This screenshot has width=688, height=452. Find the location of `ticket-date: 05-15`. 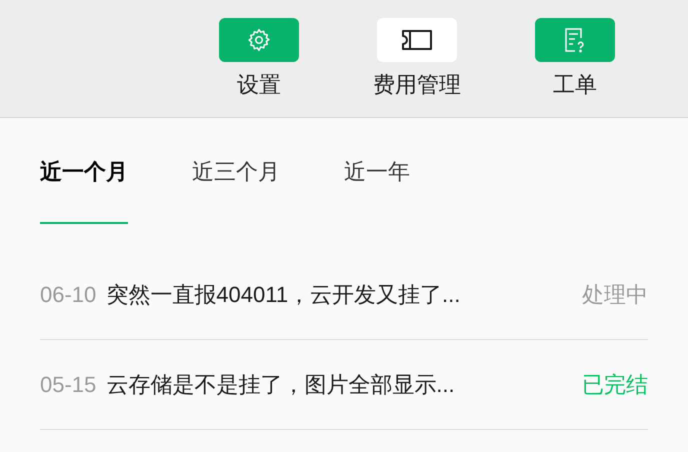

ticket-date: 05-15 is located at coordinates (68, 385).